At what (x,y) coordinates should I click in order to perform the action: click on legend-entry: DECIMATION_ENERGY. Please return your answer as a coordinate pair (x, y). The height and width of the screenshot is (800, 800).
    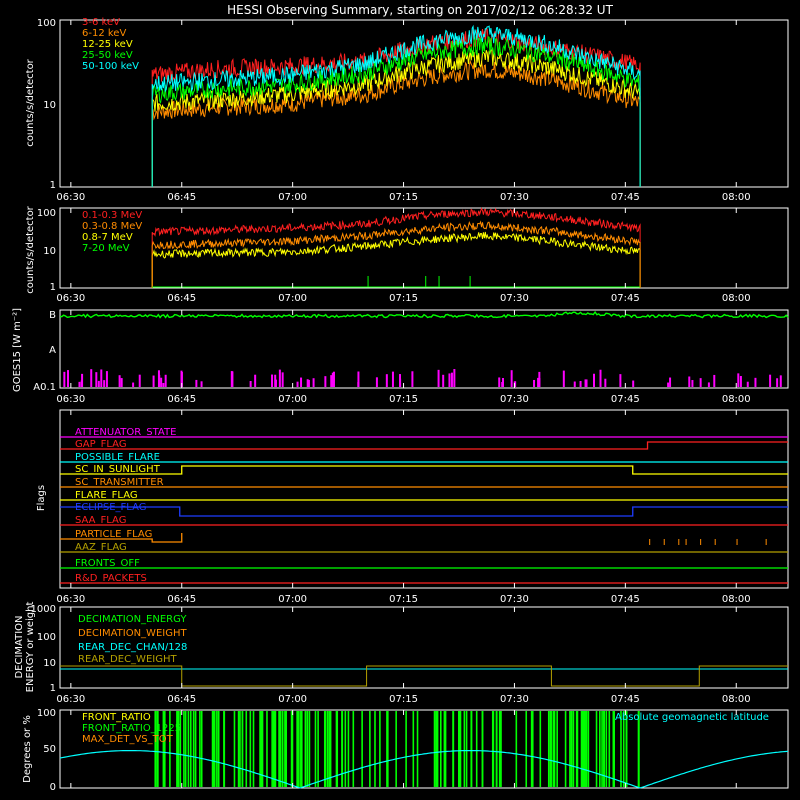
    Looking at the image, I should click on (132, 619).